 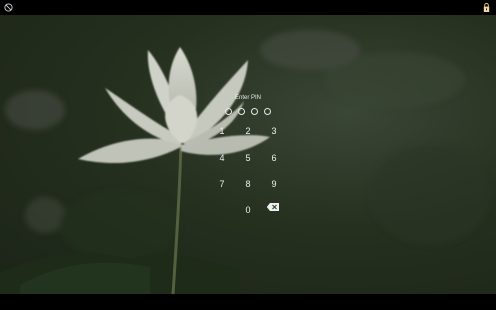 I want to click on key-3: 3, so click(x=274, y=131).